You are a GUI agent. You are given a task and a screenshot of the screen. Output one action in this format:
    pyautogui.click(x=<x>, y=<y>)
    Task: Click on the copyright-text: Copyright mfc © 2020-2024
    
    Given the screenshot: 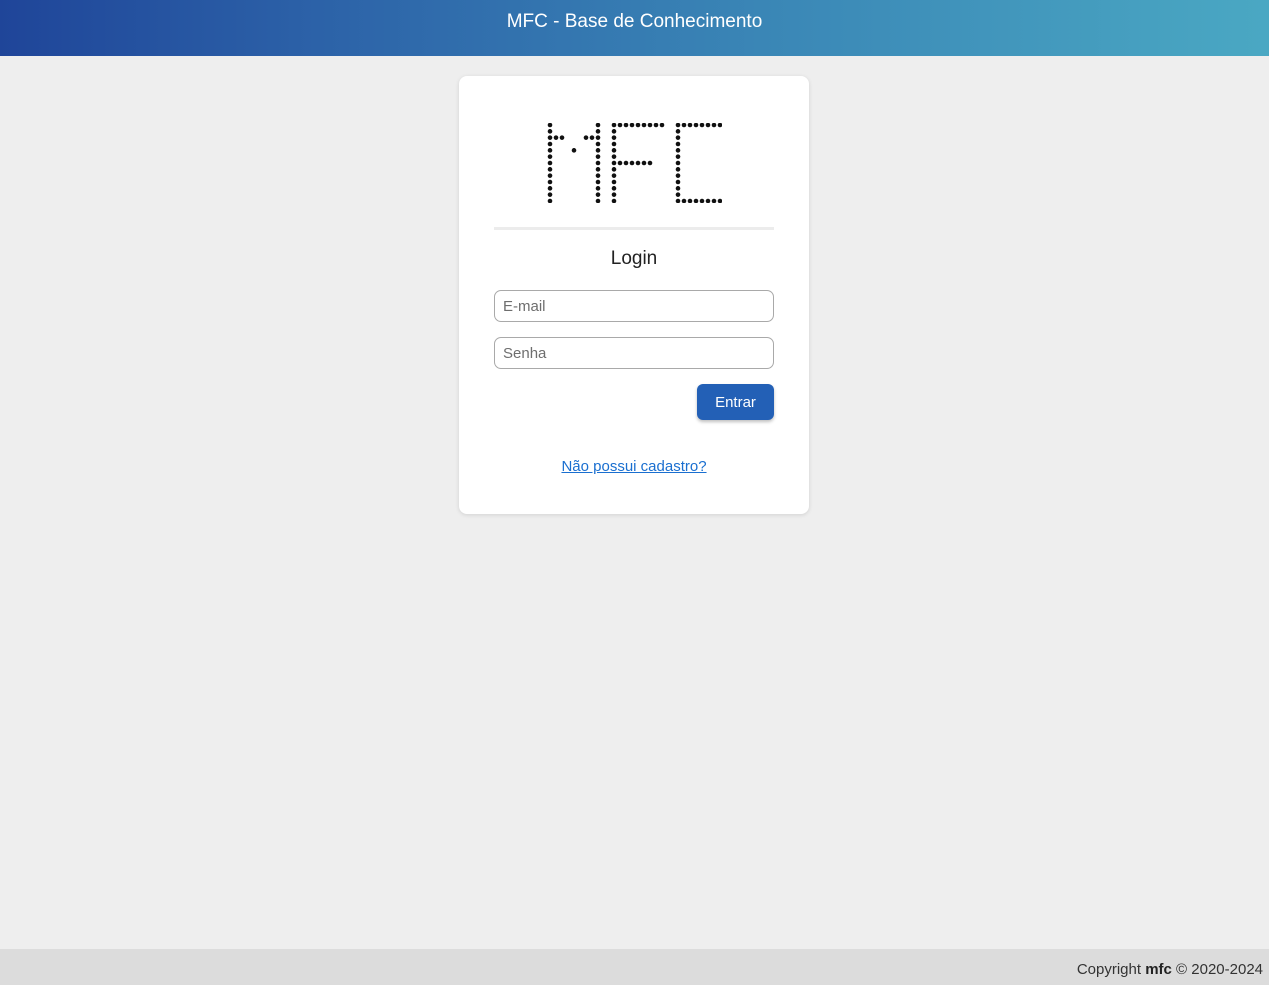 What is the action you would take?
    pyautogui.click(x=1170, y=969)
    